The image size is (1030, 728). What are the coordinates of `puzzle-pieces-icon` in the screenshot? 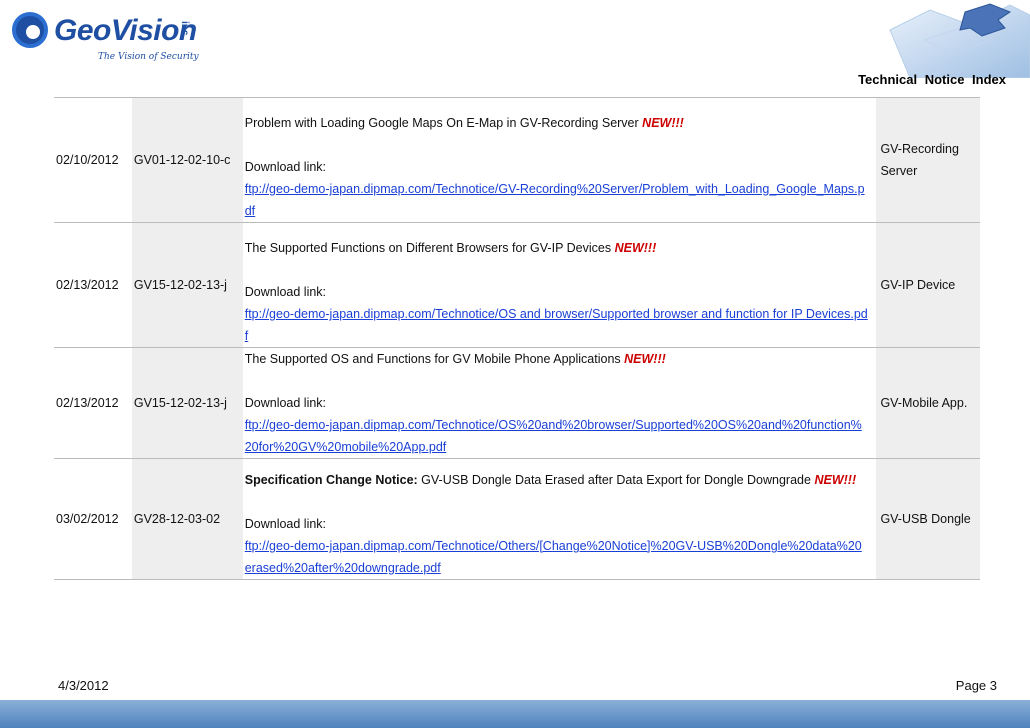 It's located at (959, 40).